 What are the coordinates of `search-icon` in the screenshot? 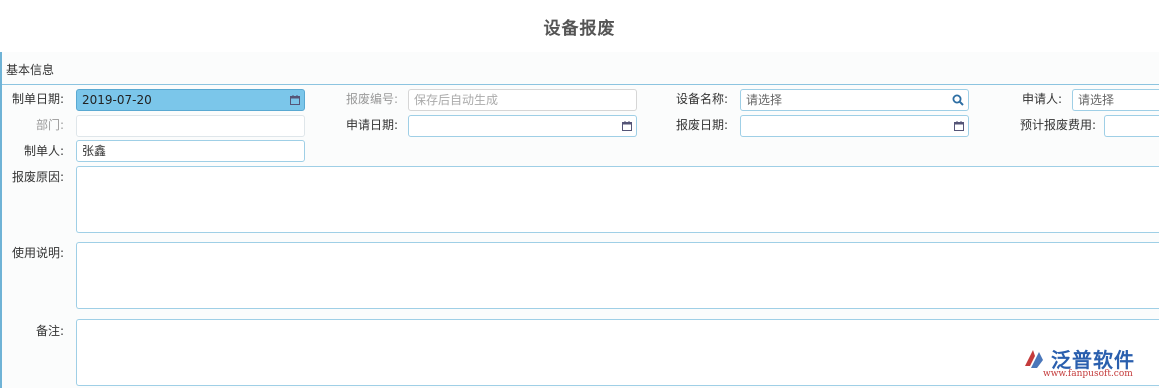 It's located at (958, 100).